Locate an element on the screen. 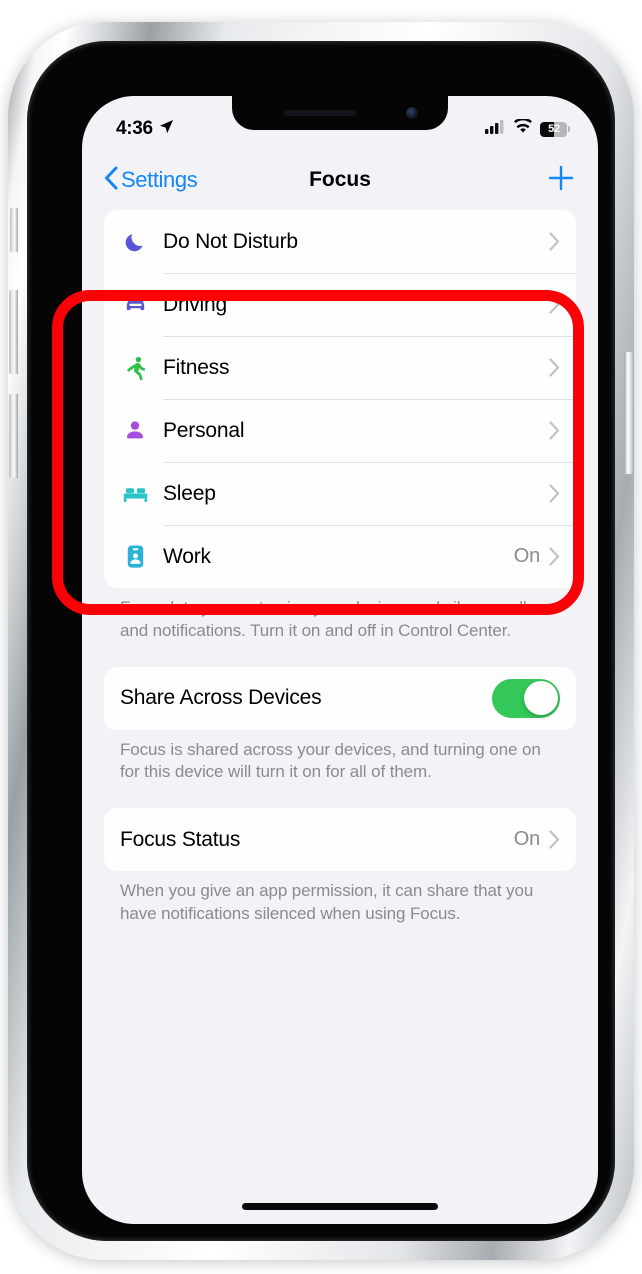 Image resolution: width=642 pixels, height=1274 pixels. home-indicator is located at coordinates (340, 1206).